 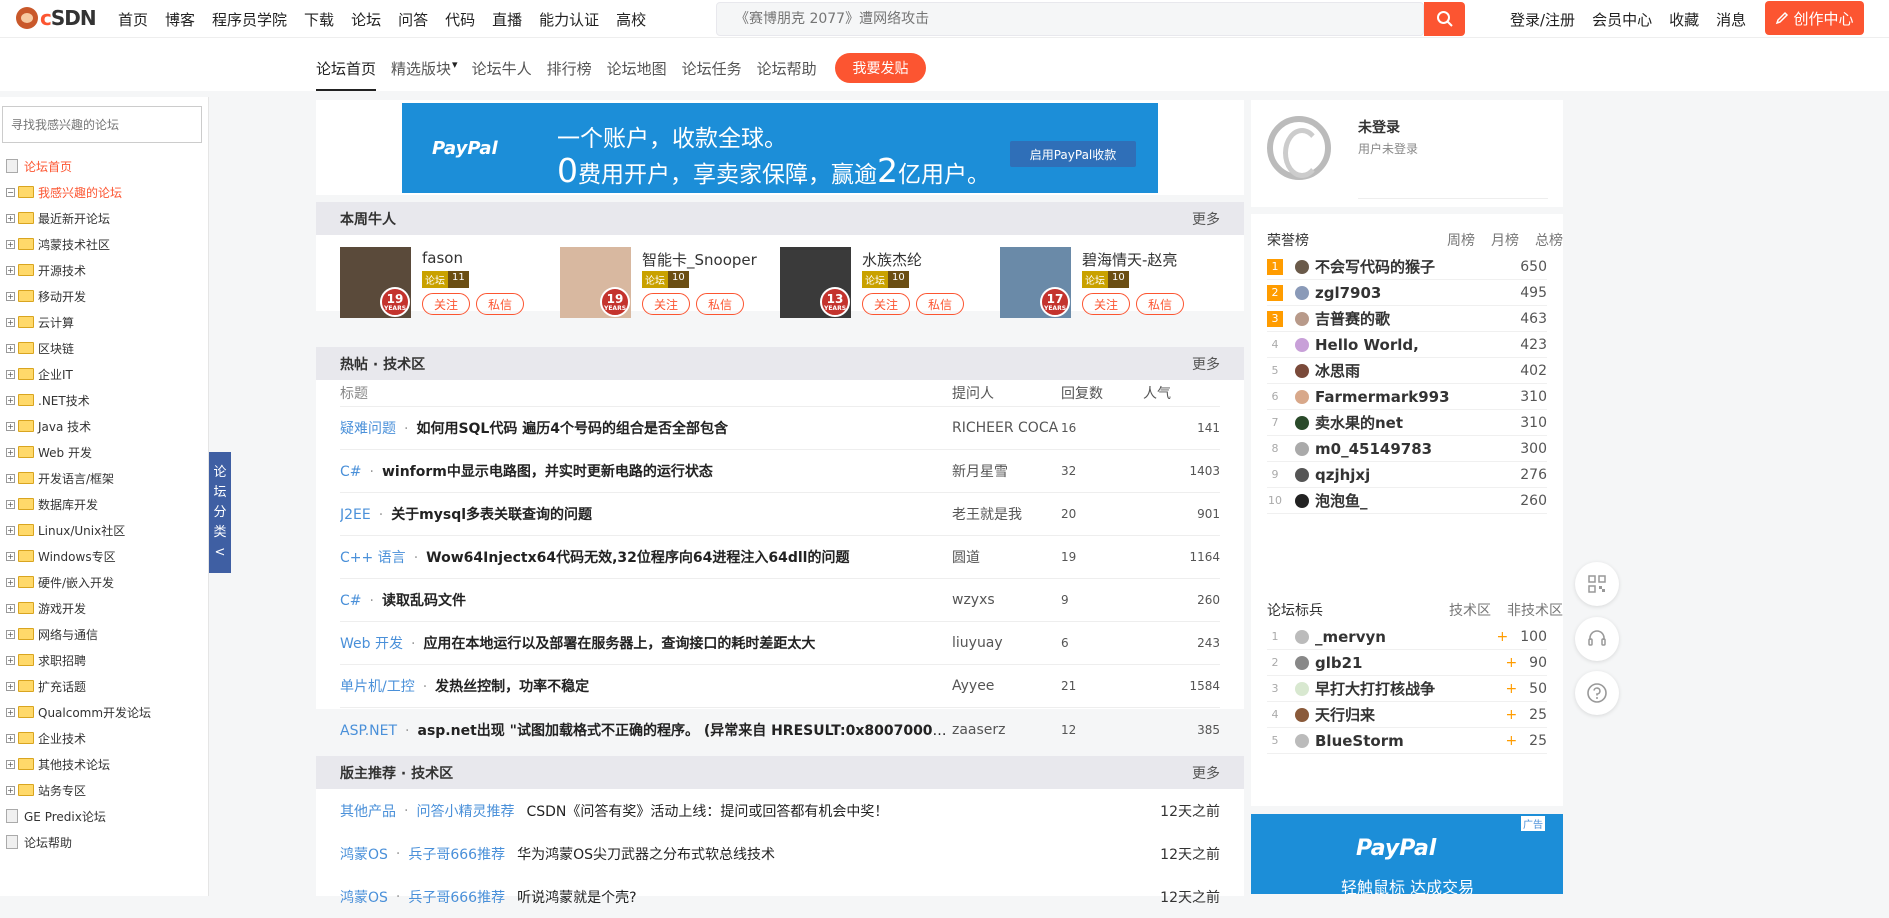 I want to click on rank-user-name: qzjhjxj, so click(x=1417, y=475).